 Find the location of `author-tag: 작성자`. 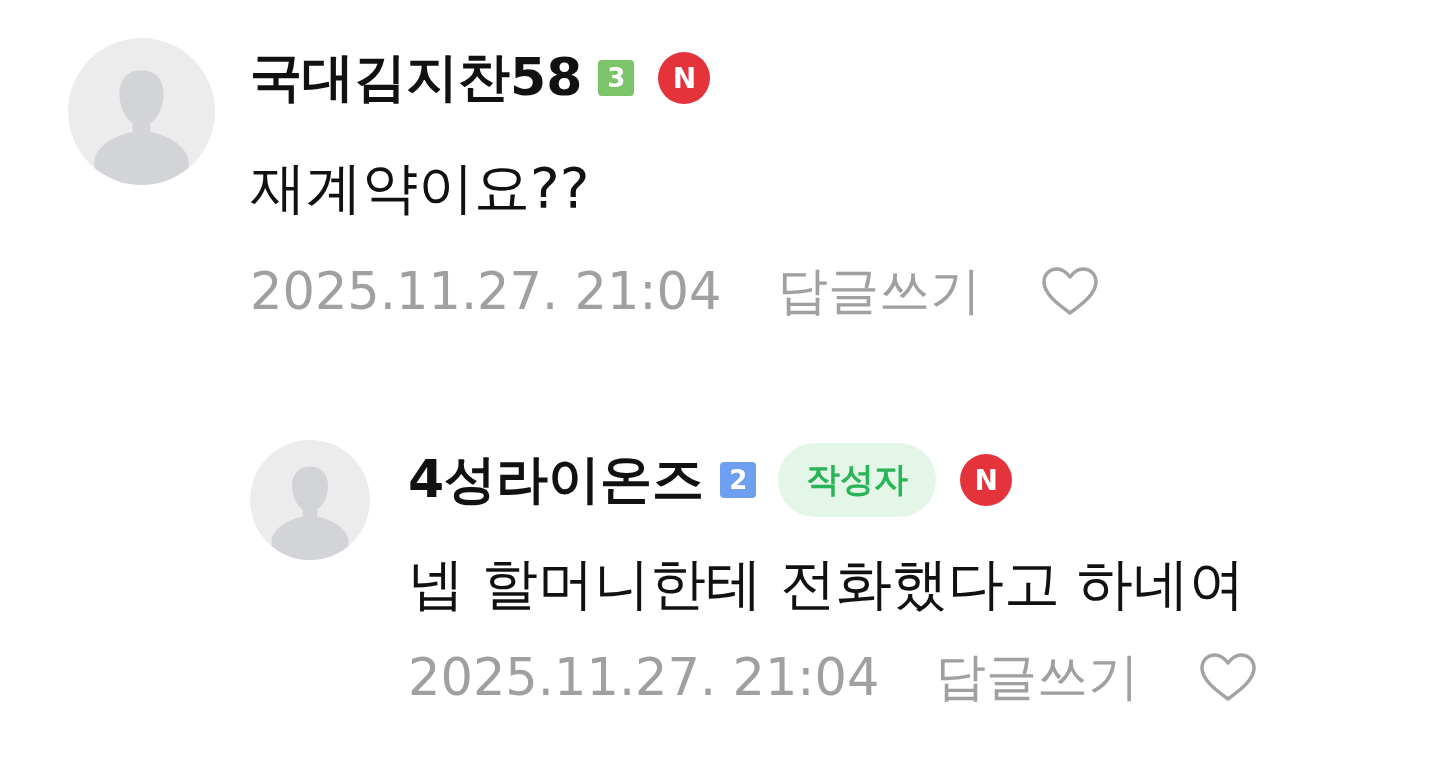

author-tag: 작성자 is located at coordinates (857, 480).